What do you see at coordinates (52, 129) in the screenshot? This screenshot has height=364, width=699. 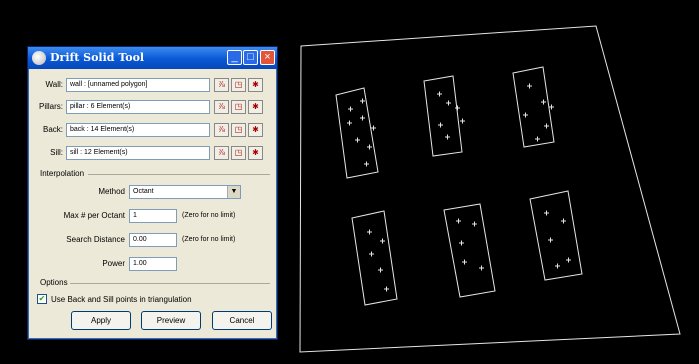 I see `back-label: Back:` at bounding box center [52, 129].